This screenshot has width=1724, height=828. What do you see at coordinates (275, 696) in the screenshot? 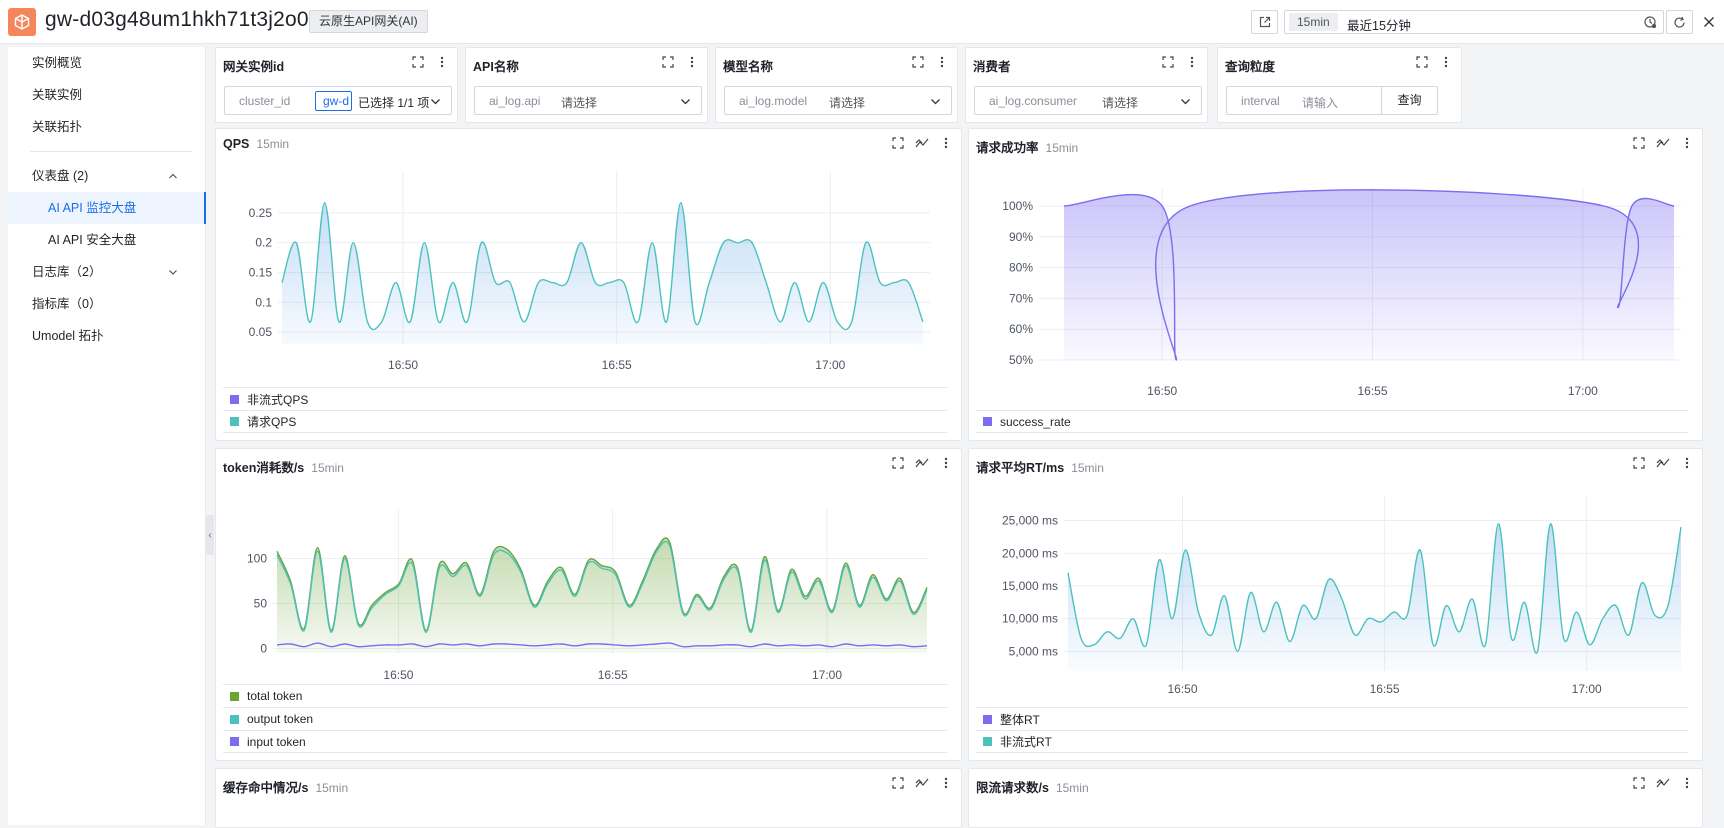
I see `legend-label: total token` at bounding box center [275, 696].